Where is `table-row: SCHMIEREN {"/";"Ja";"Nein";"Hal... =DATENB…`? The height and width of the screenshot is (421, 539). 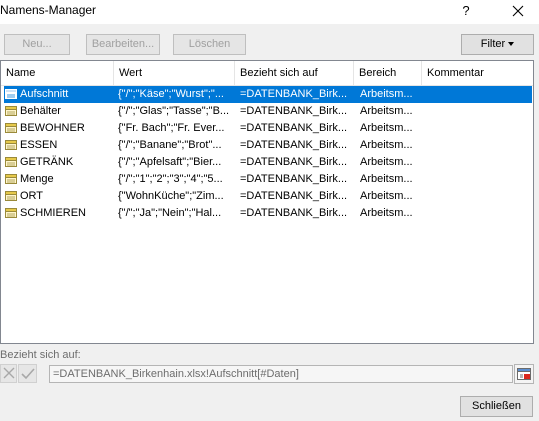
table-row: SCHMIEREN {"/";"Ja";"Nein";"Hal... =DATENB… is located at coordinates (267, 213).